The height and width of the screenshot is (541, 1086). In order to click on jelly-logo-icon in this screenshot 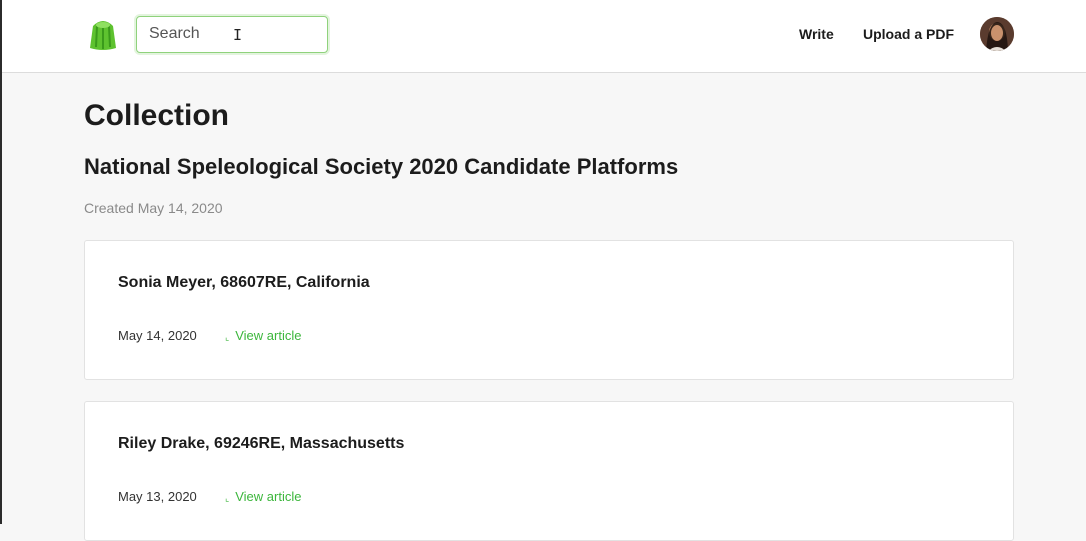, I will do `click(103, 35)`.